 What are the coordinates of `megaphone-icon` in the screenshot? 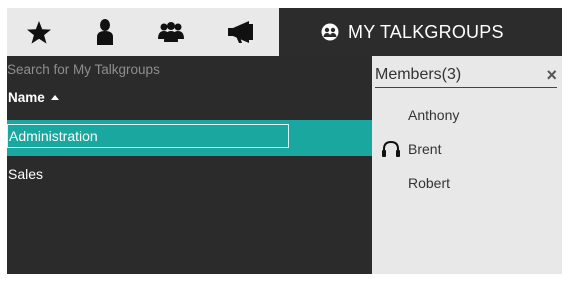 It's located at (241, 32).